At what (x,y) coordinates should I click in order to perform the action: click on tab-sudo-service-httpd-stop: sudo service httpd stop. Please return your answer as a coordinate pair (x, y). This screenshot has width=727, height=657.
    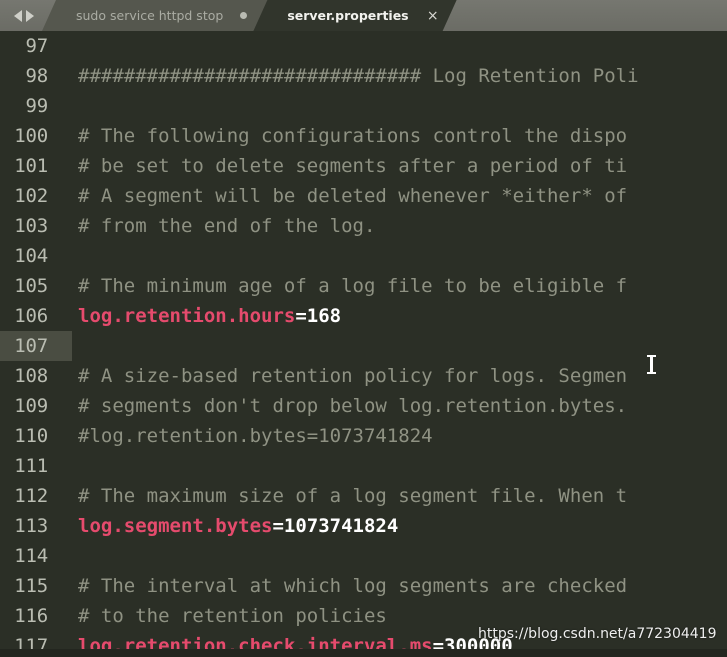
    Looking at the image, I should click on (154, 15).